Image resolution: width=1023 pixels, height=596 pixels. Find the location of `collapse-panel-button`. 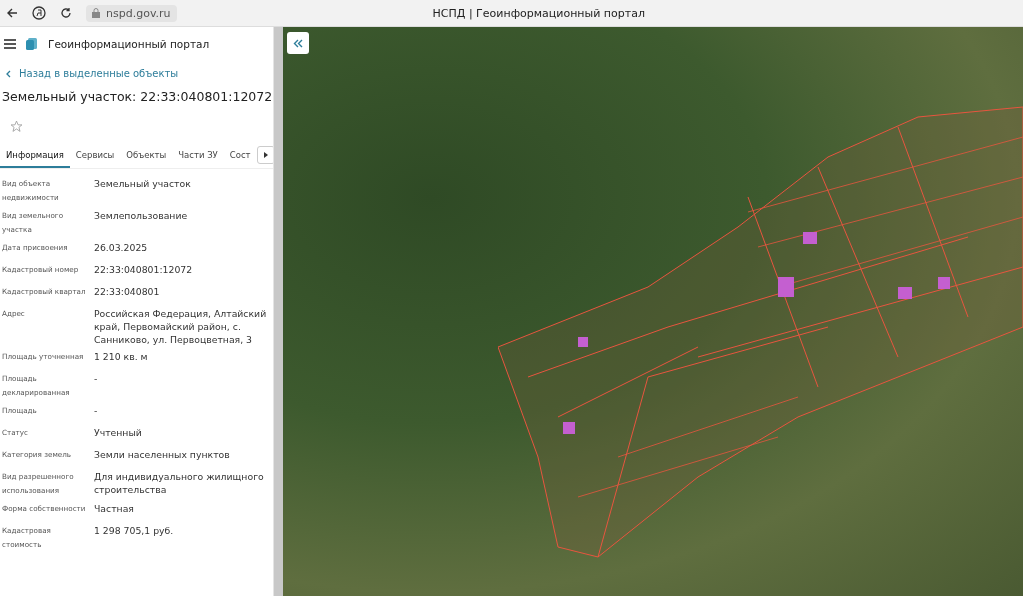

collapse-panel-button is located at coordinates (298, 43).